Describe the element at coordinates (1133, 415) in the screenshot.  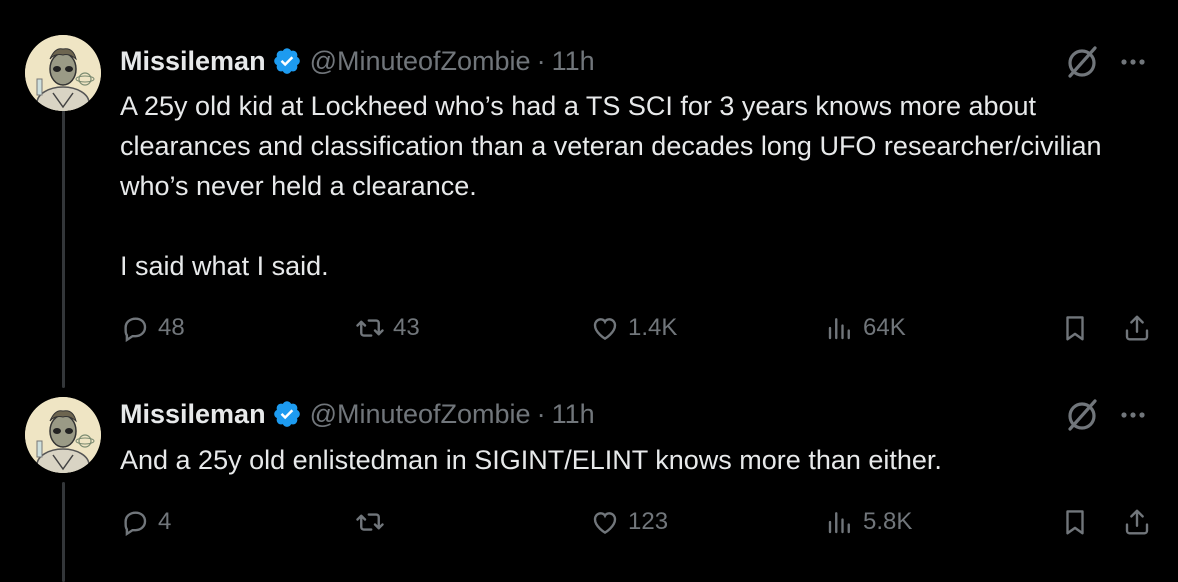
I see `more-icon` at that location.